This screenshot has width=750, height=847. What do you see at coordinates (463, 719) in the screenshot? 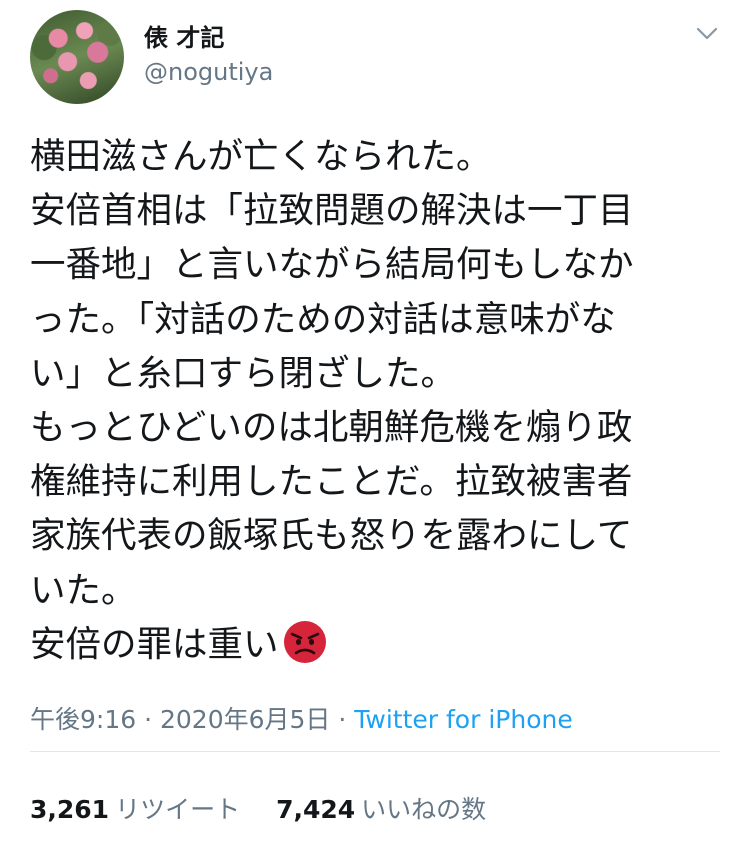
I see `tweet-source-link: Twitter for iPhone` at bounding box center [463, 719].